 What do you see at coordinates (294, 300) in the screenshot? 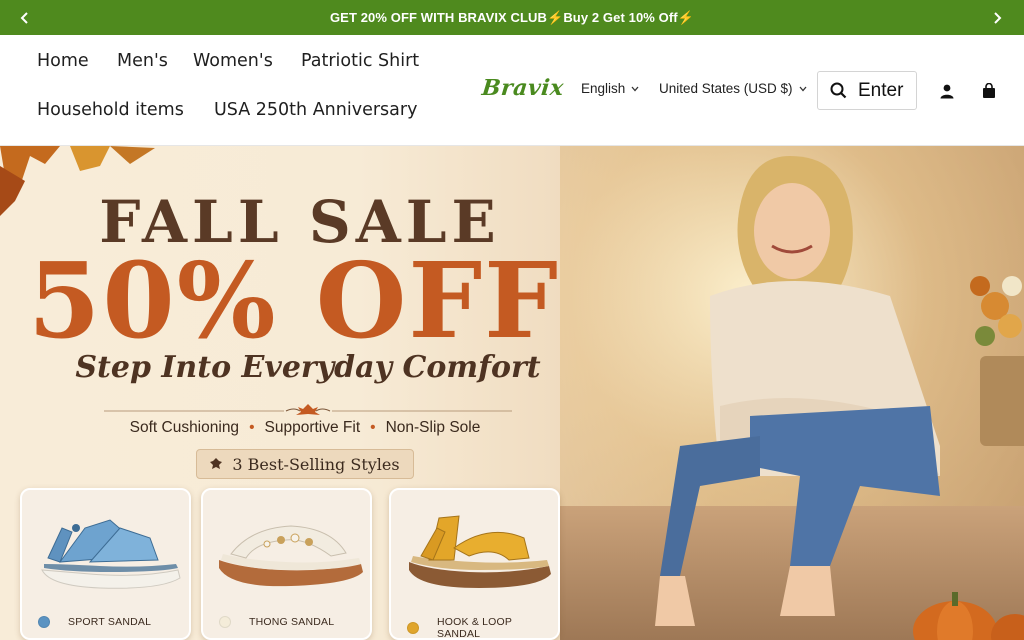
I see `hero-discount: 50% OFF` at bounding box center [294, 300].